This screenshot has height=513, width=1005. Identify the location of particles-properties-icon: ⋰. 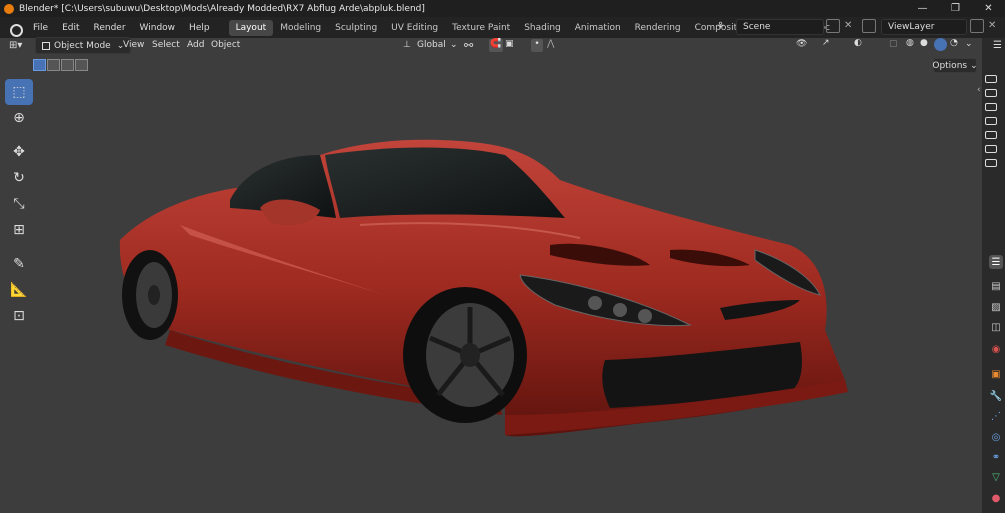
(996, 416).